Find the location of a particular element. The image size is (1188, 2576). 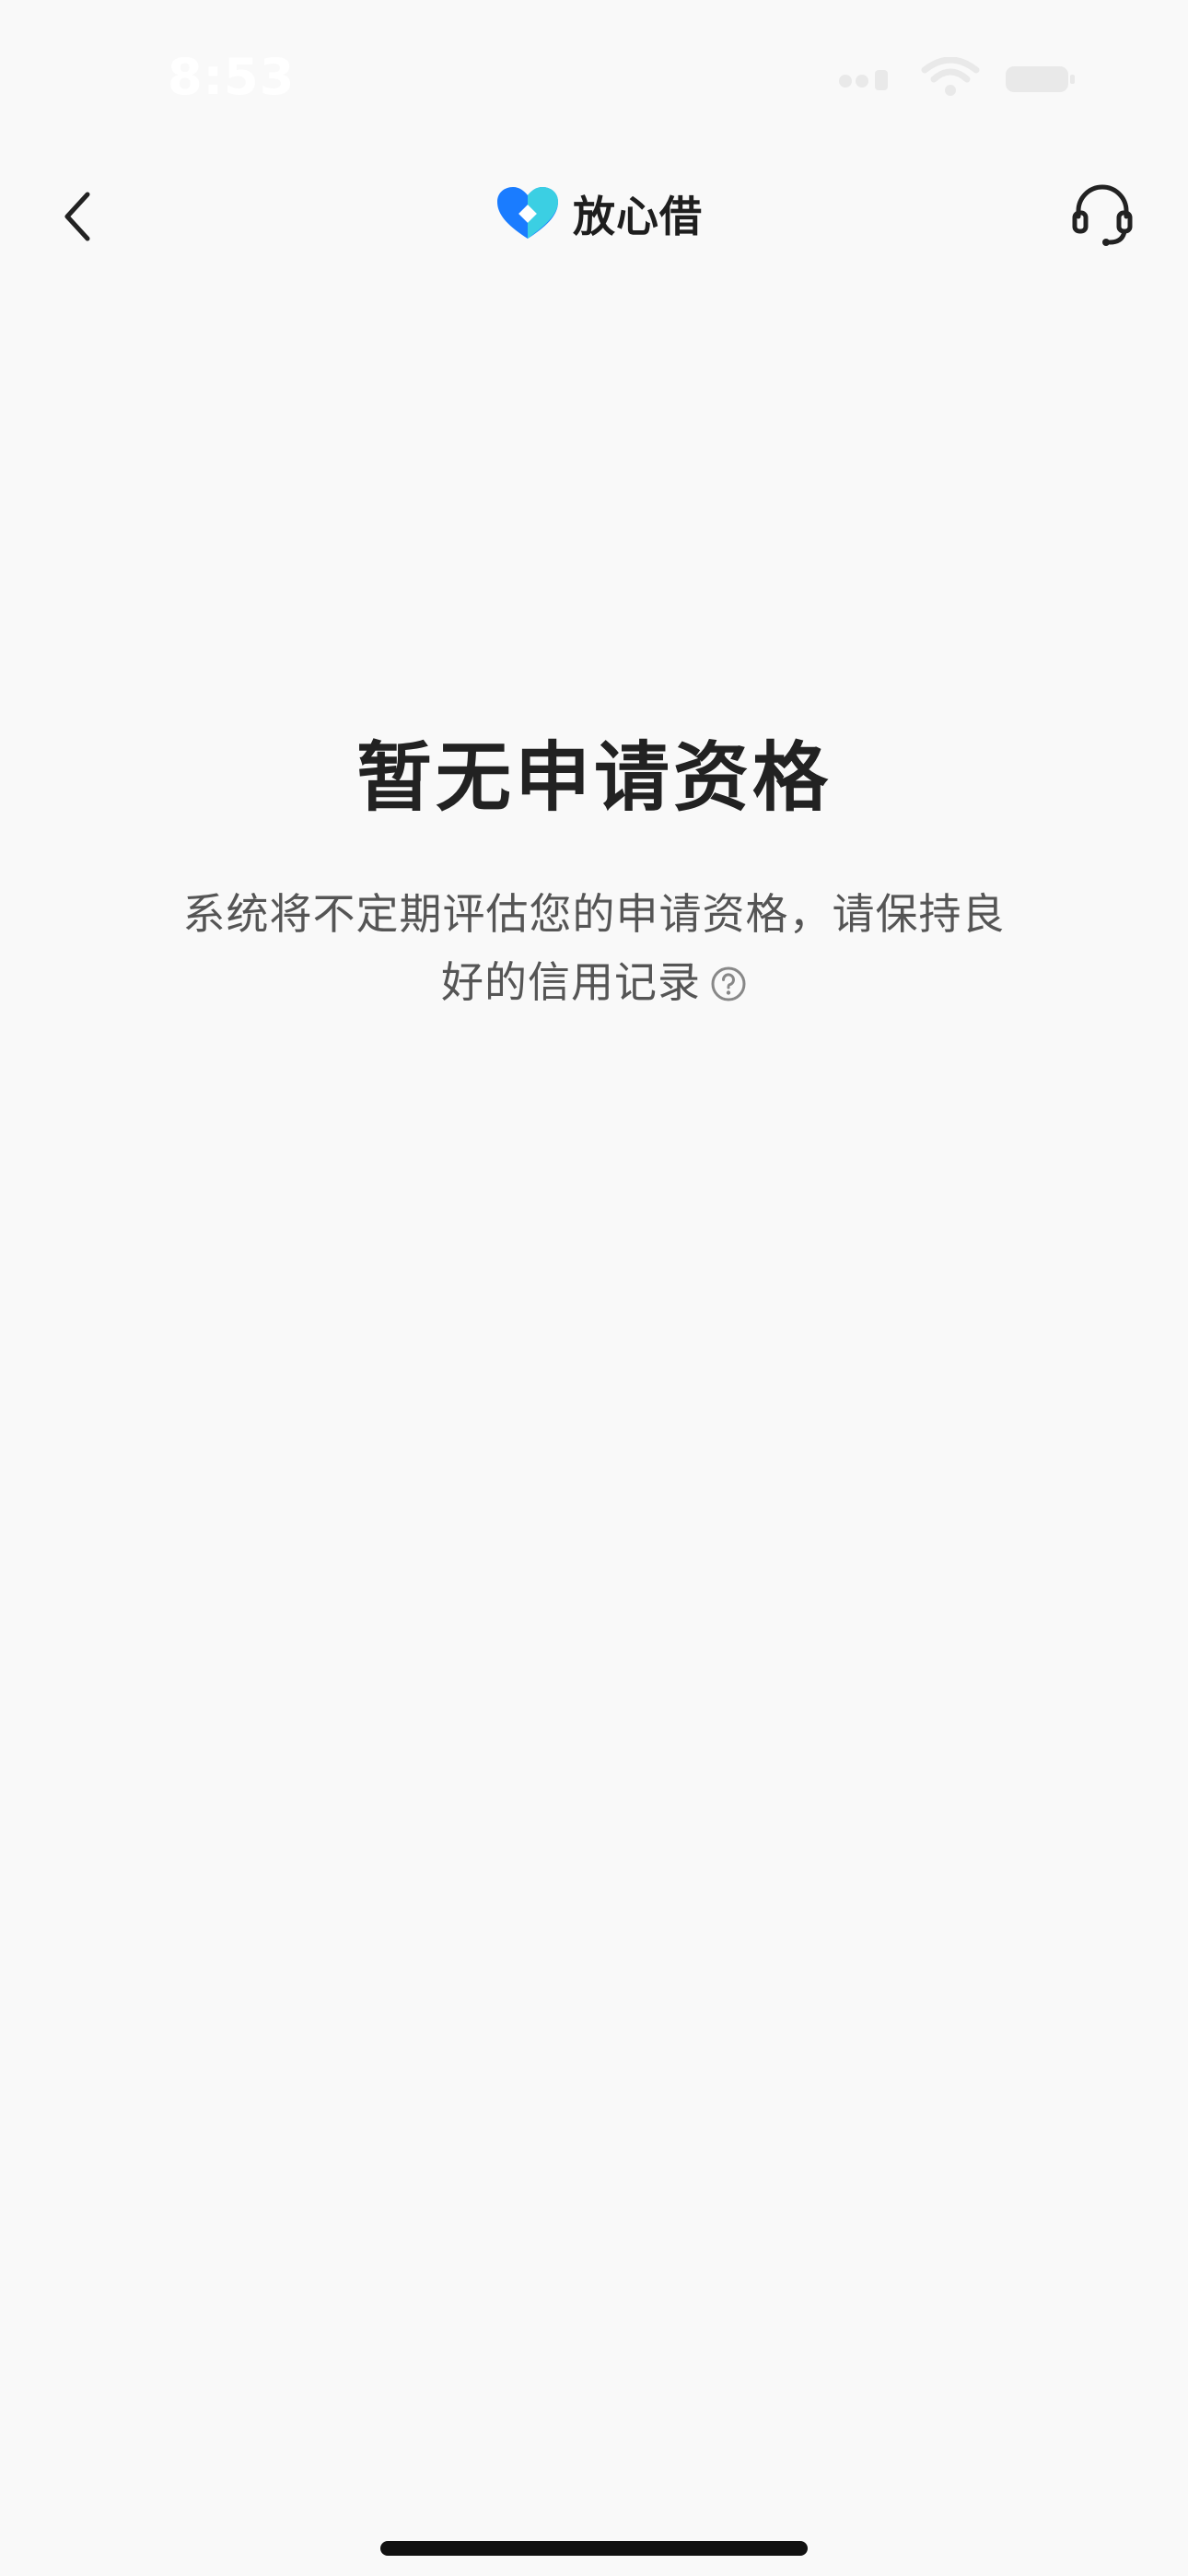

nav-bar: 放心借 is located at coordinates (594, 212).